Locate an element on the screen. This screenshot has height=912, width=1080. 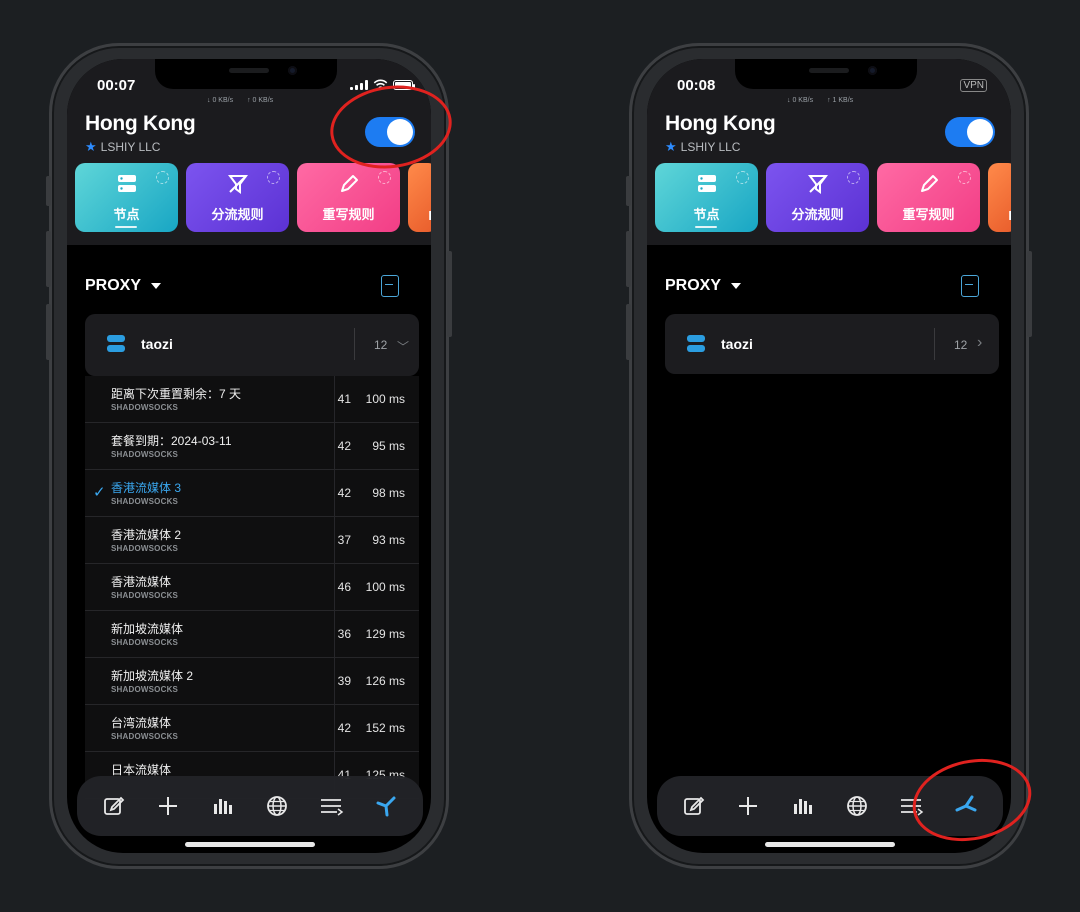
proxy-label: PROXY is located at coordinates (693, 285).